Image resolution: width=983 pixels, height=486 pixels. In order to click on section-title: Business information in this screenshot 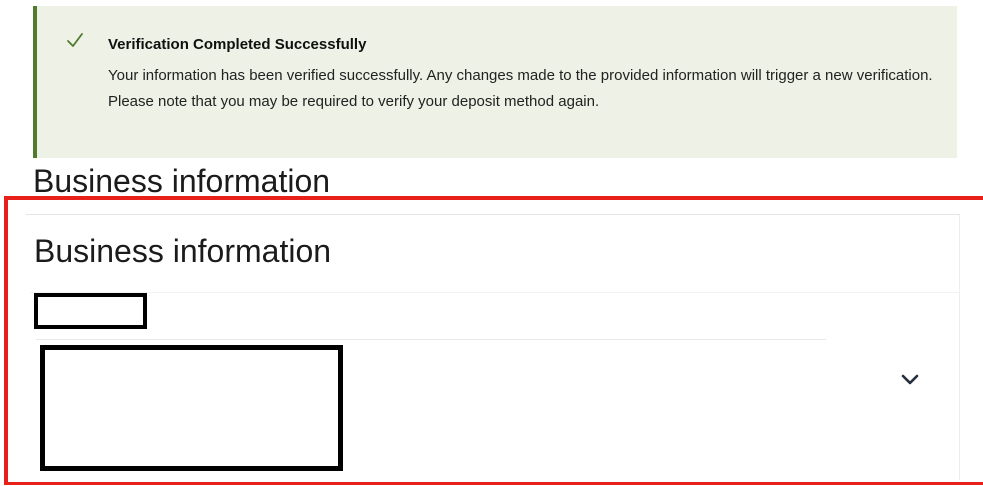, I will do `click(183, 251)`.